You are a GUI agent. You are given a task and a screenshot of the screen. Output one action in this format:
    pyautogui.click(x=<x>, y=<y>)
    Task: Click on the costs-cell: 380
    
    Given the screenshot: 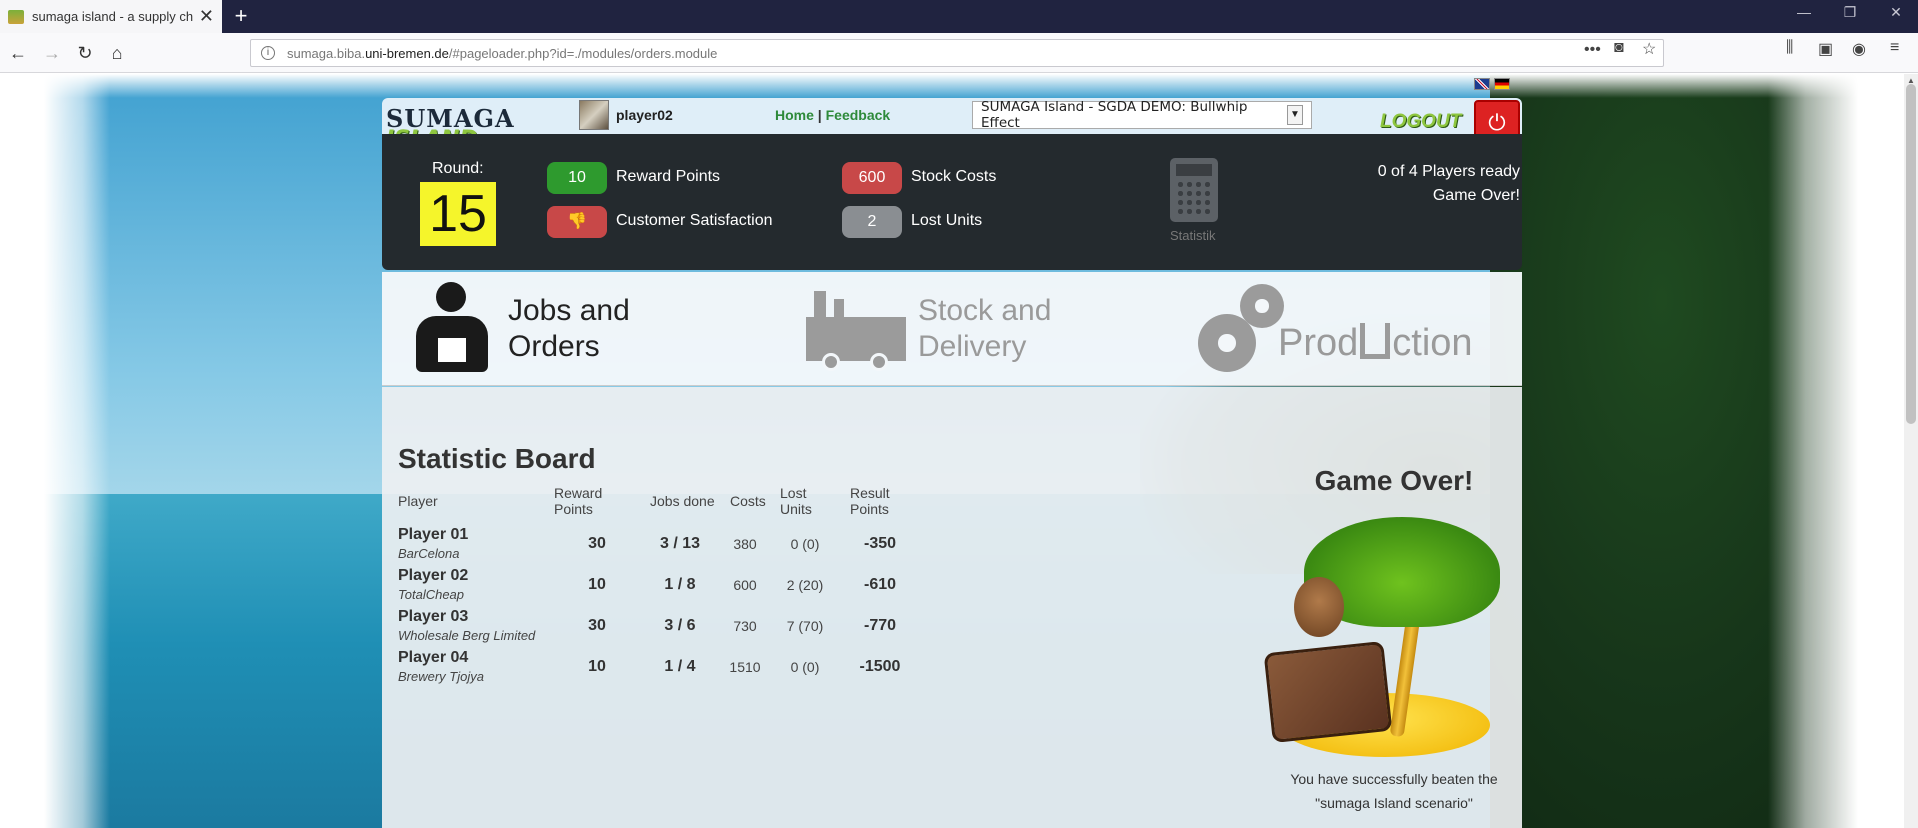 What is the action you would take?
    pyautogui.click(x=745, y=543)
    